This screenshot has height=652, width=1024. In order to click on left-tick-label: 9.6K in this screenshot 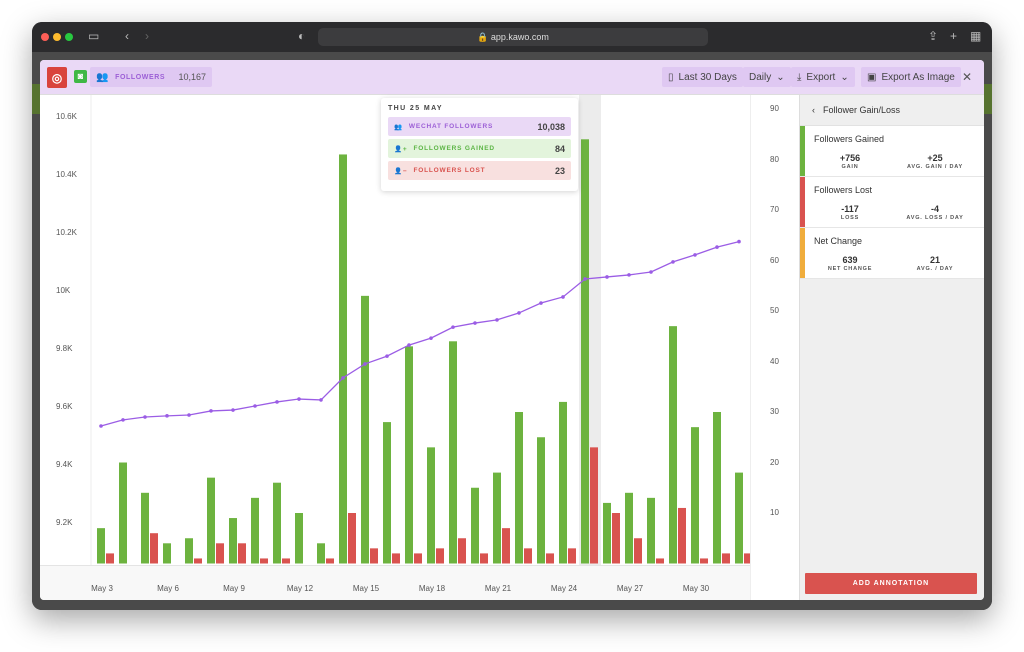, I will do `click(64, 406)`.